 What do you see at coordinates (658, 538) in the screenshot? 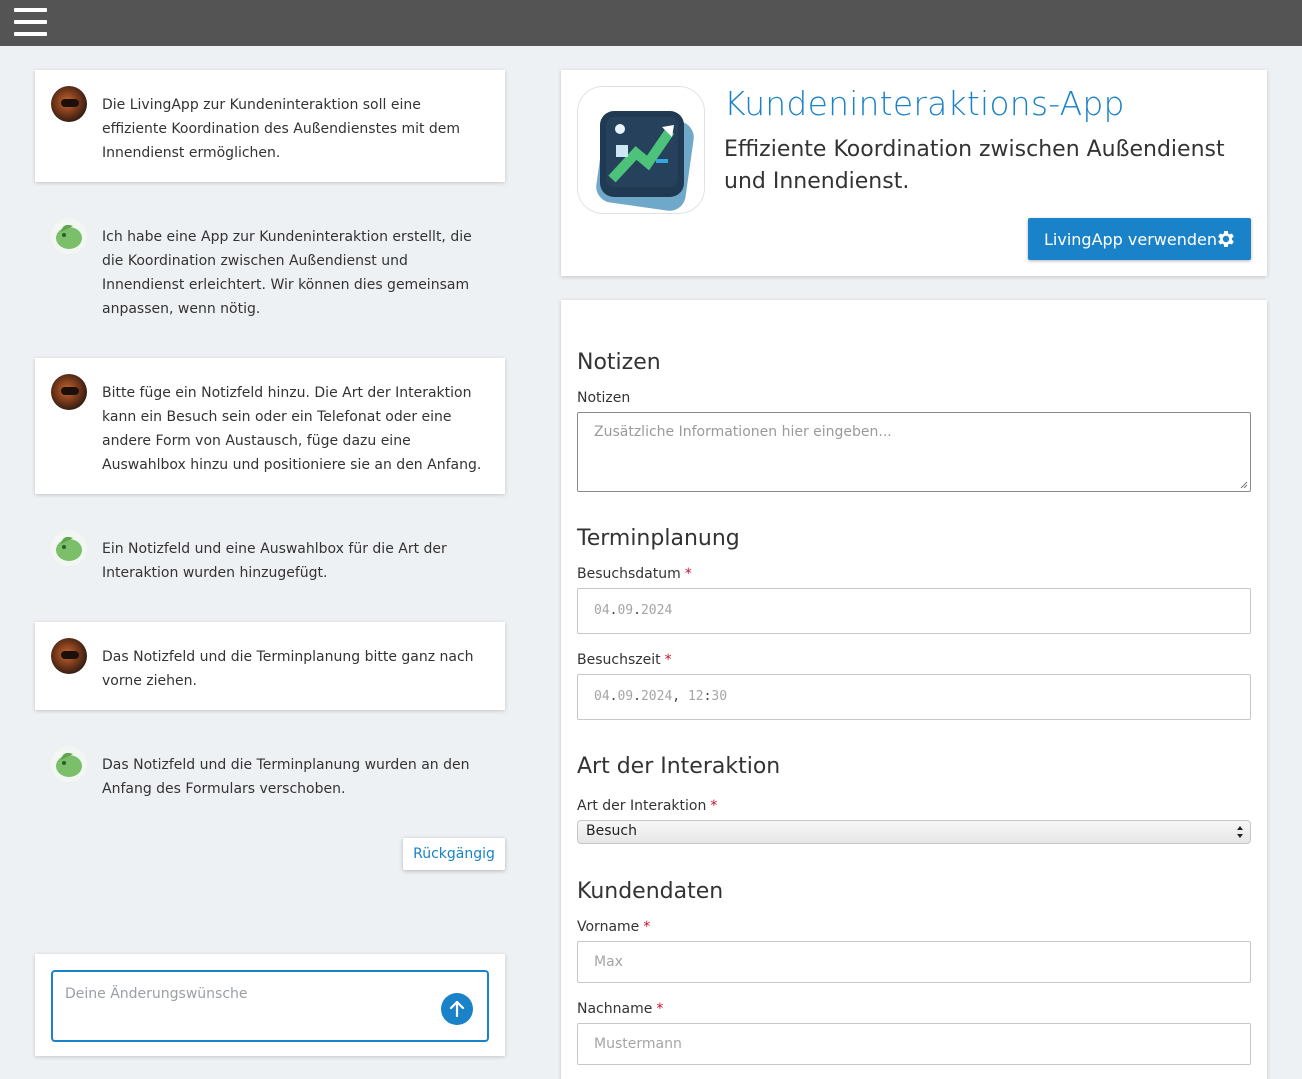
I see `section-title-schedule: Terminplanung` at bounding box center [658, 538].